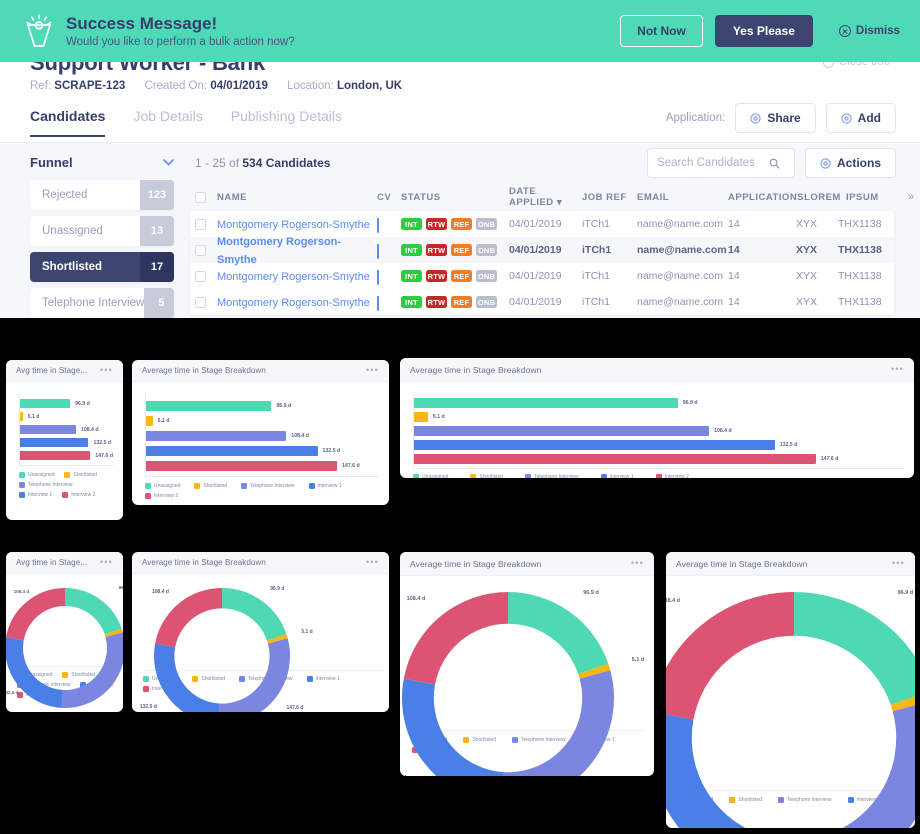 The image size is (920, 834). What do you see at coordinates (775, 118) in the screenshot?
I see `share-button: Share` at bounding box center [775, 118].